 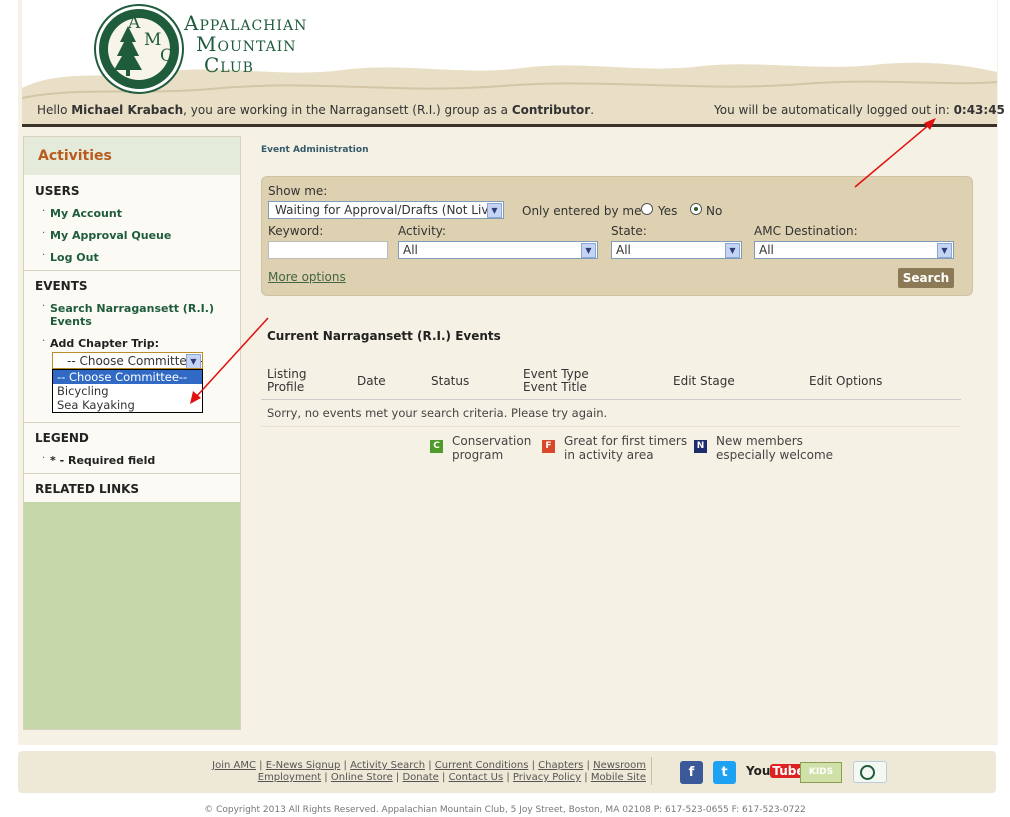 I want to click on mobile-site-link: Mobile Site, so click(x=618, y=777).